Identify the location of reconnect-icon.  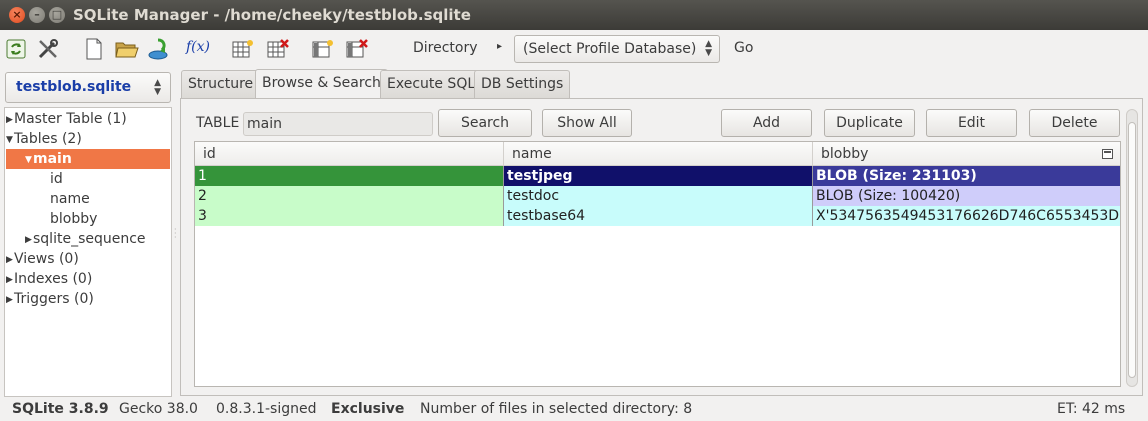
(16, 49).